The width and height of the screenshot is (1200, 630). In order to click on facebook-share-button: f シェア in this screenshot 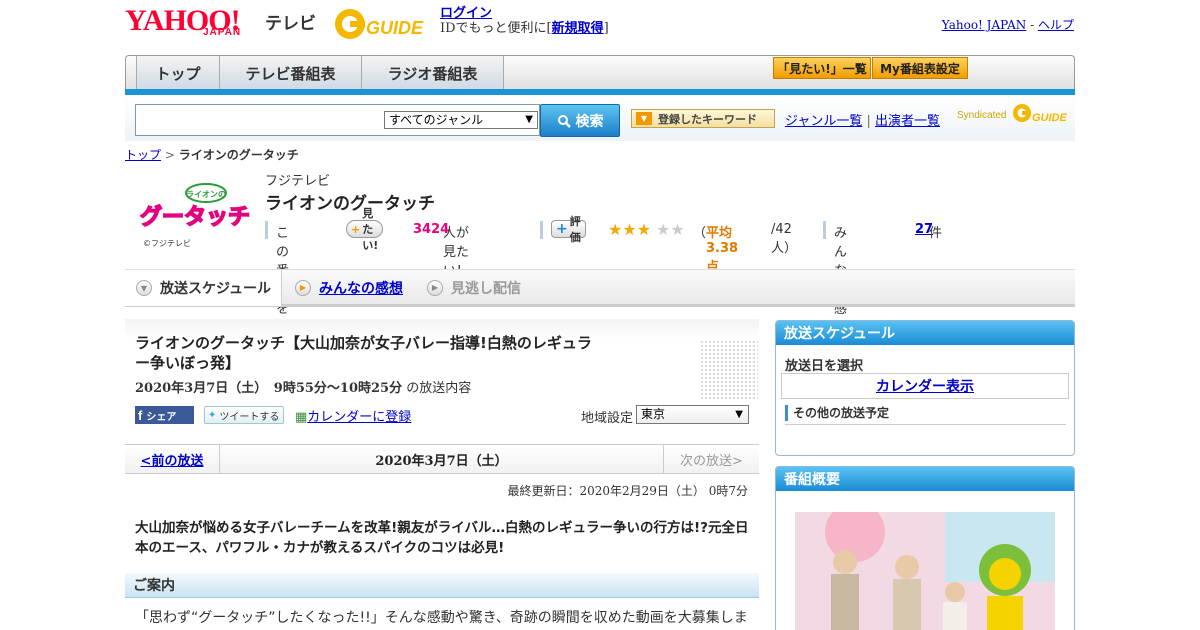, I will do `click(164, 415)`.